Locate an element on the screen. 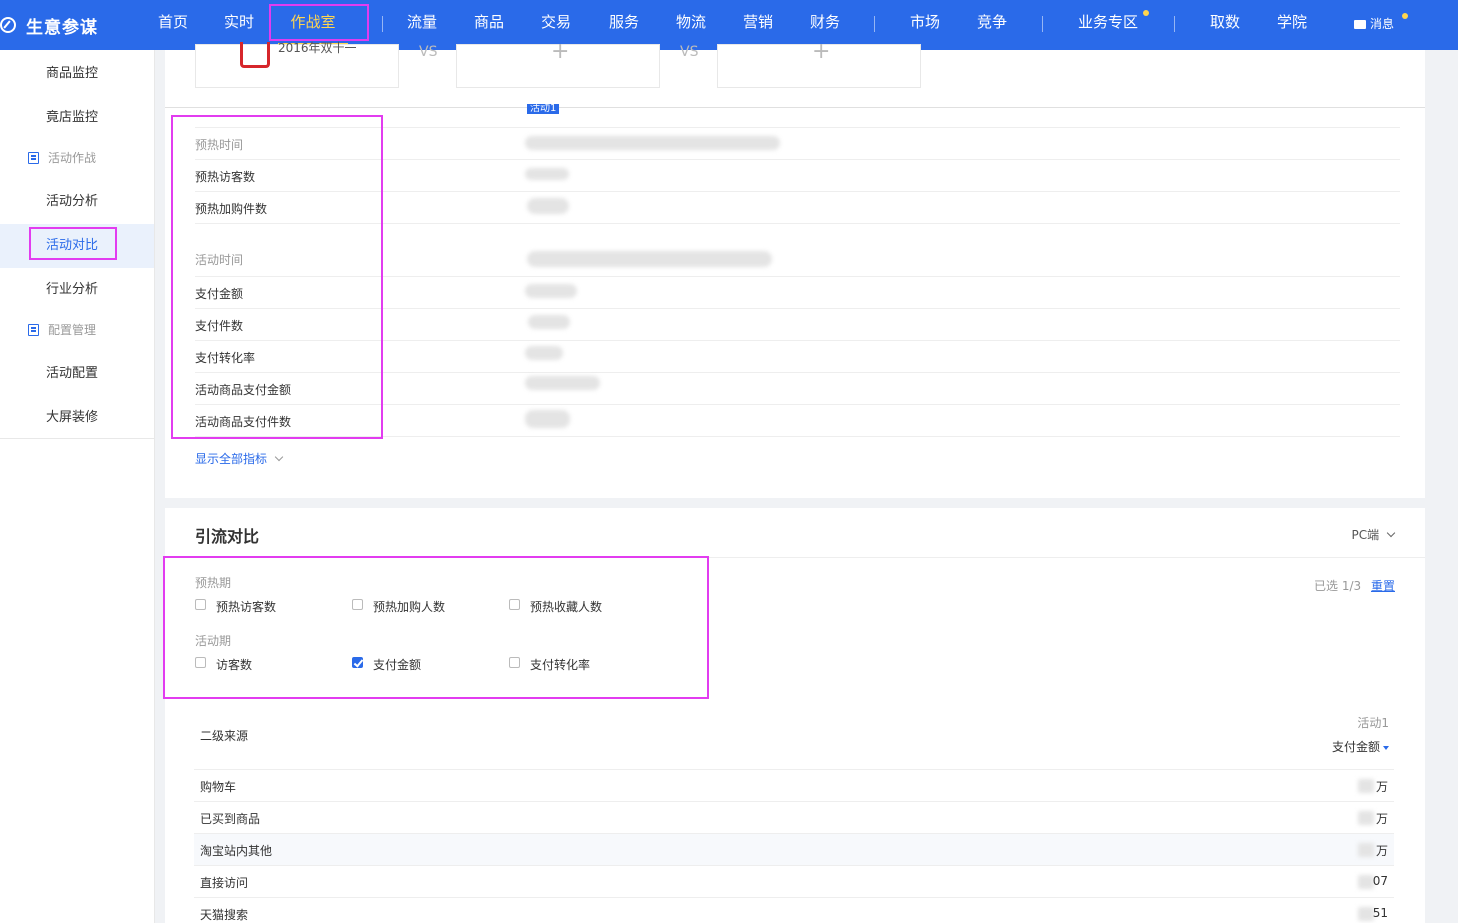  device-select: PC端 is located at coordinates (1374, 534).